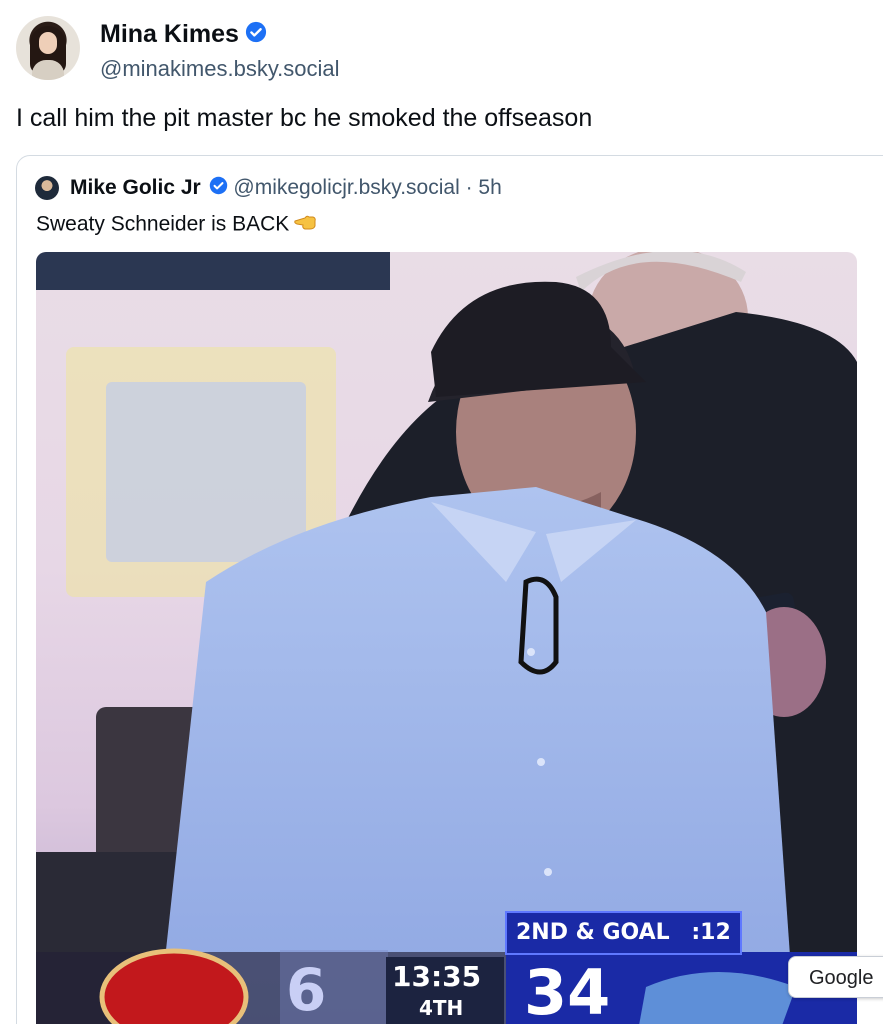 The width and height of the screenshot is (883, 1024). I want to click on author-name: Mina Kimes, so click(183, 35).